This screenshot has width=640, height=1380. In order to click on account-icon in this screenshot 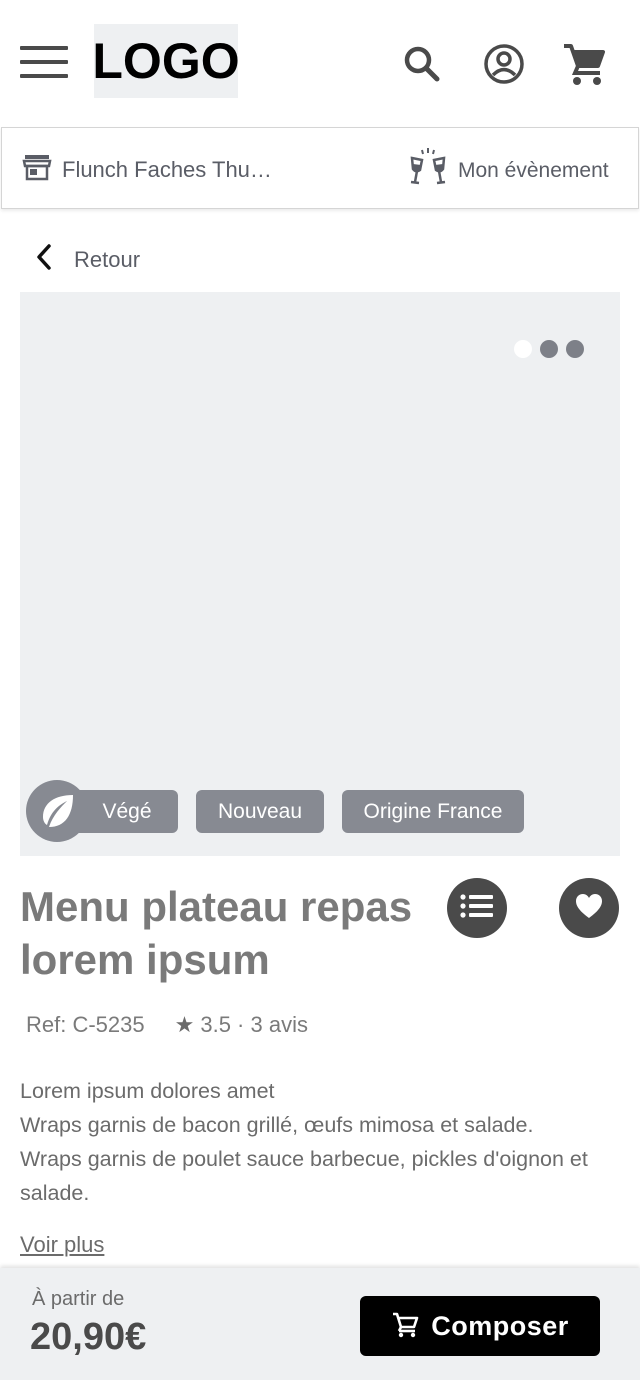, I will do `click(504, 64)`.